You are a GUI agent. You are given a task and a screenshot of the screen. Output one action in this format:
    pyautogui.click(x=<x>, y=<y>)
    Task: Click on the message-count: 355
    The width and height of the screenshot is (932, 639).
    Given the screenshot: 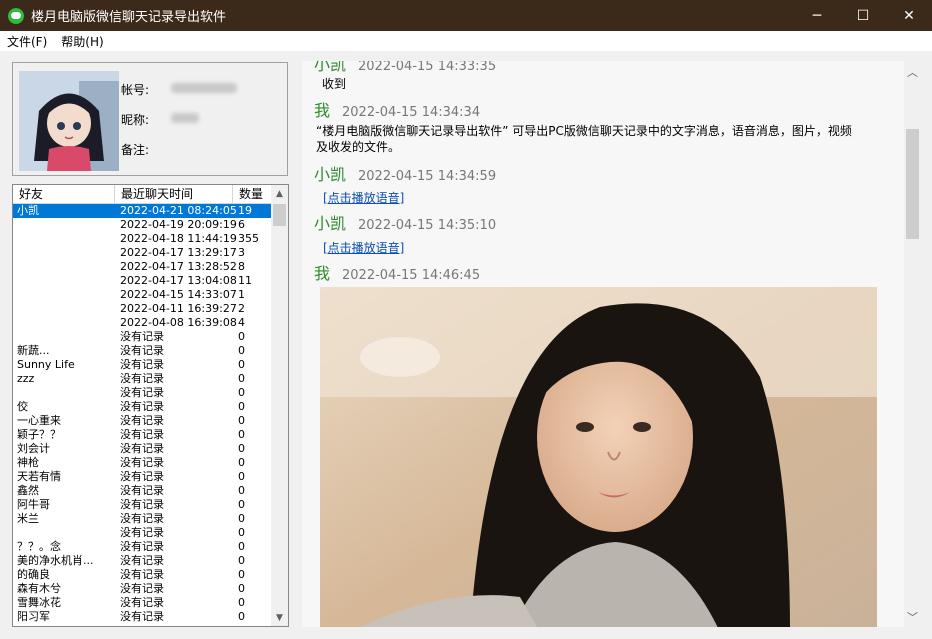 What is the action you would take?
    pyautogui.click(x=248, y=238)
    